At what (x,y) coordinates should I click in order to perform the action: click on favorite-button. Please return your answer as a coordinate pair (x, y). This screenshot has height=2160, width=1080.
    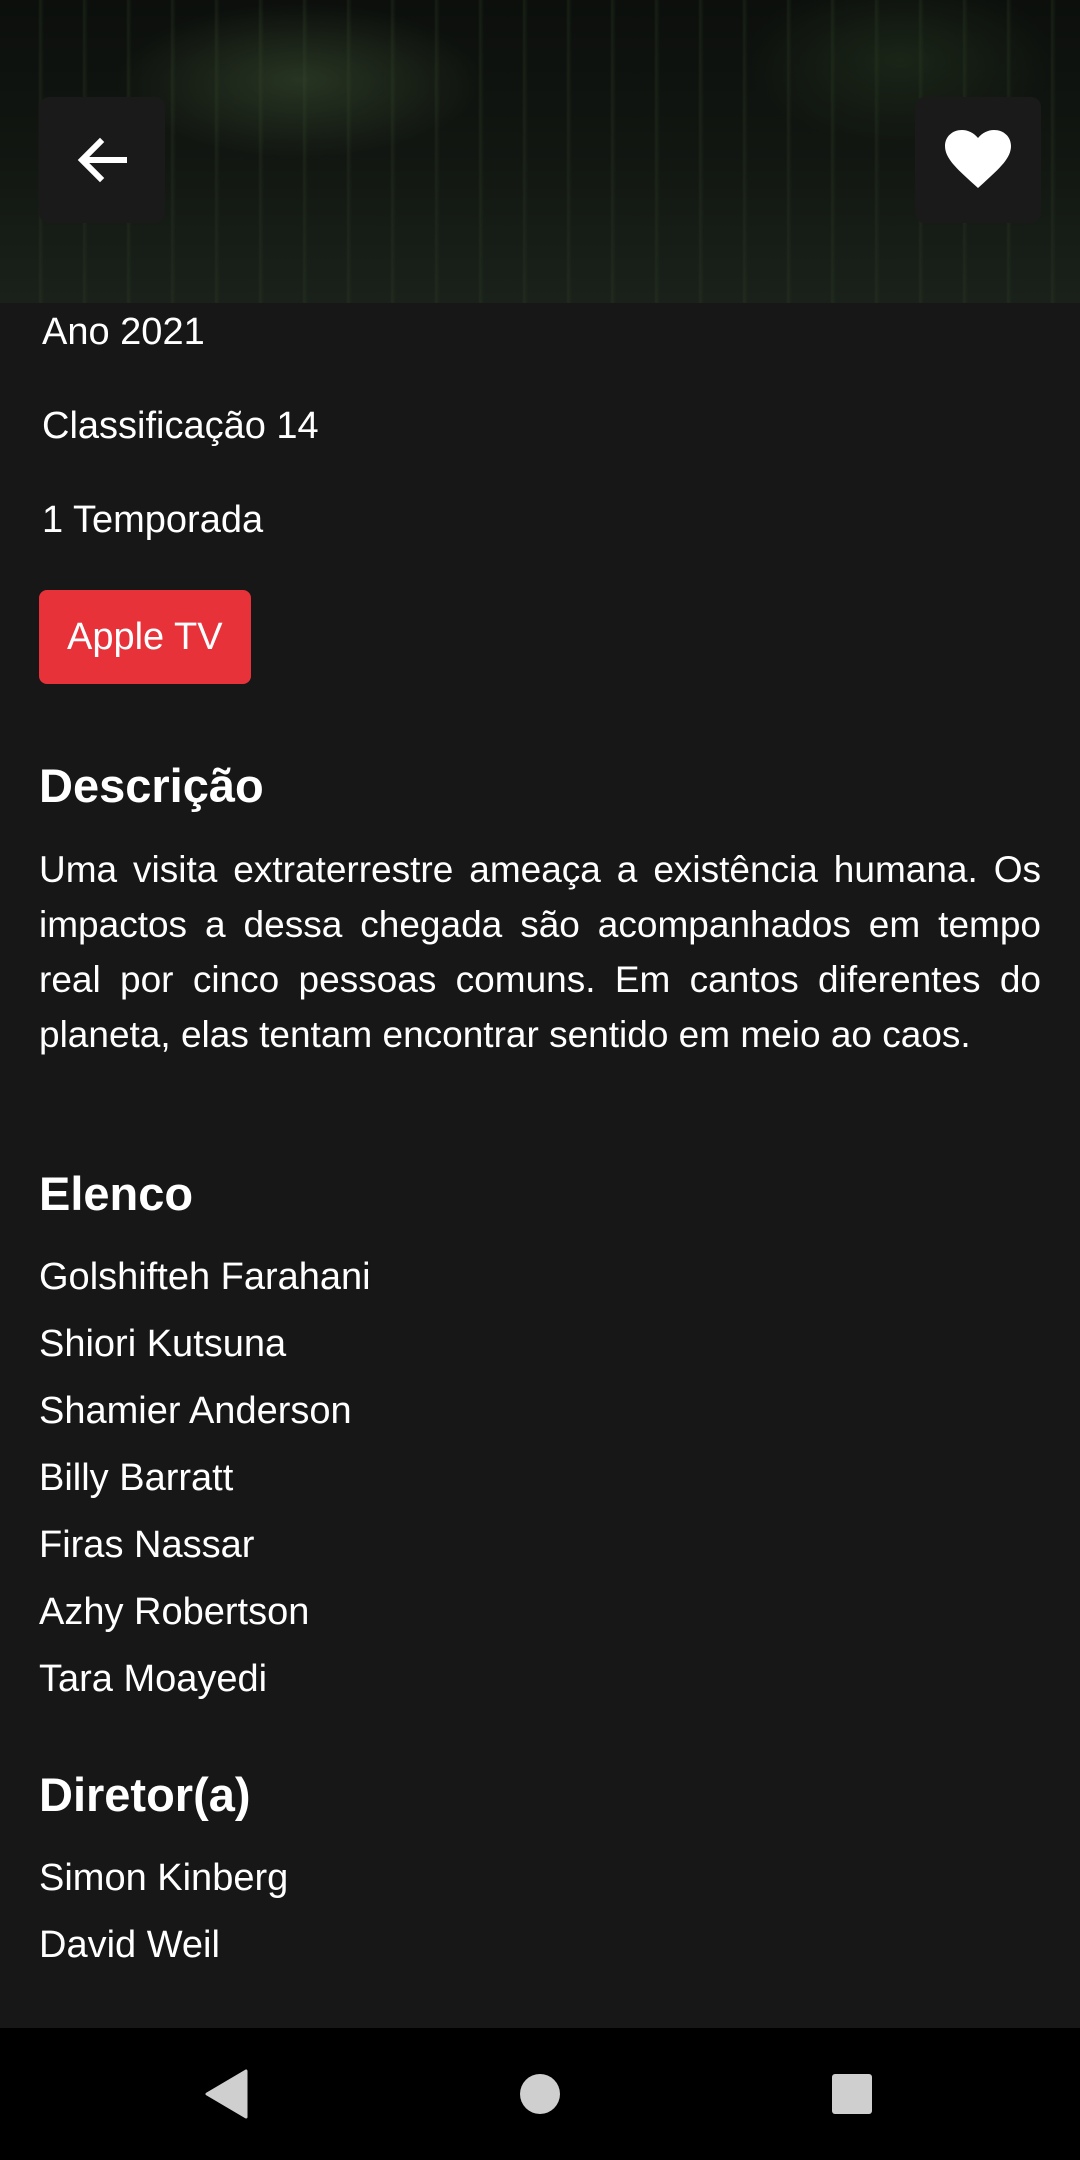
    Looking at the image, I should click on (978, 160).